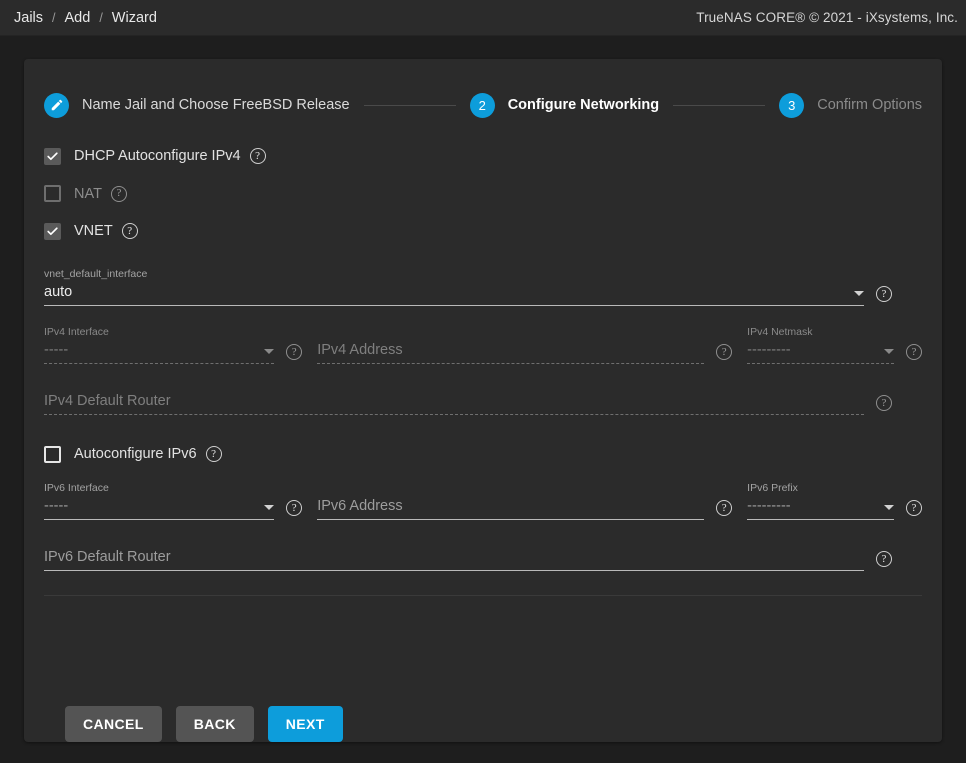  What do you see at coordinates (583, 105) in the screenshot?
I see `step-label-configure-networking: Configure Networking` at bounding box center [583, 105].